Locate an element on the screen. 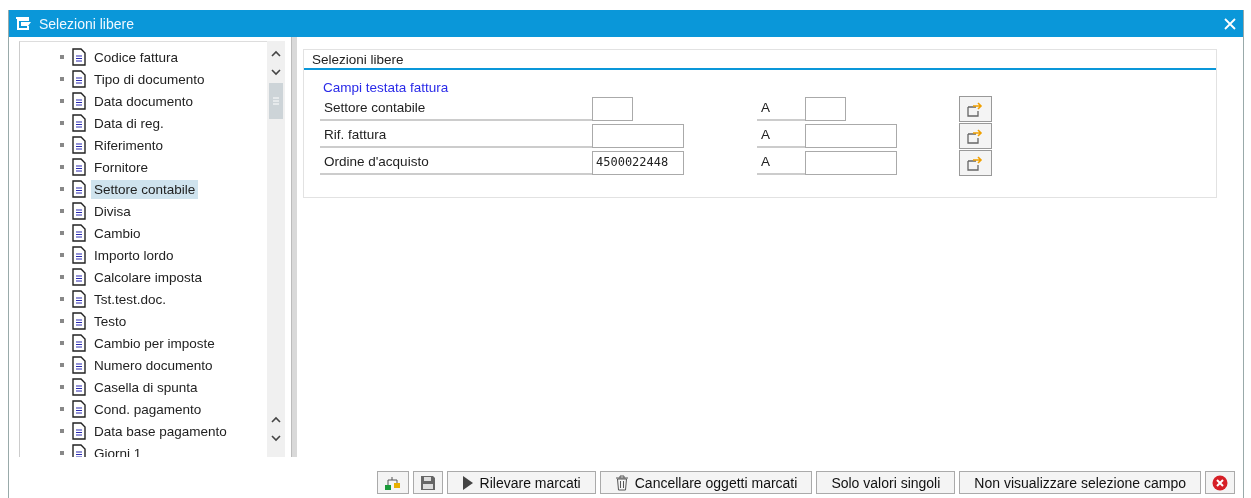  tree-item: Data di reg. is located at coordinates (129, 123).